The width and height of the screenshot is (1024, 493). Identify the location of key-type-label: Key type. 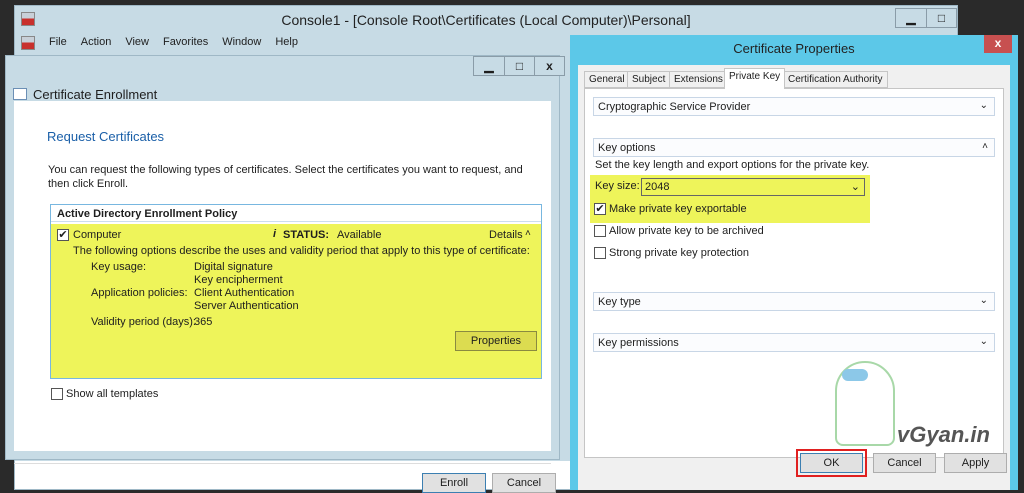
(619, 302).